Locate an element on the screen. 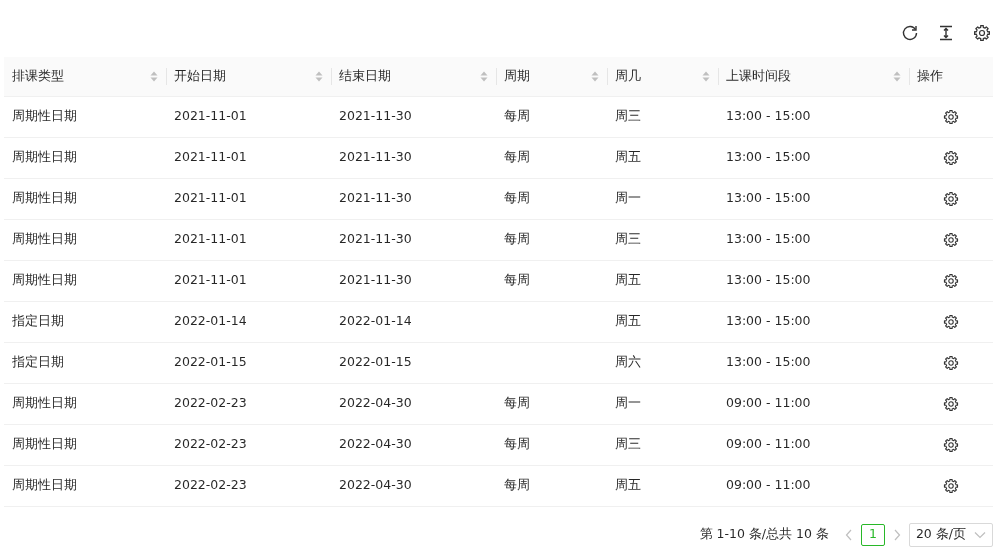 The height and width of the screenshot is (550, 1003). column-header: 周几 is located at coordinates (628, 76).